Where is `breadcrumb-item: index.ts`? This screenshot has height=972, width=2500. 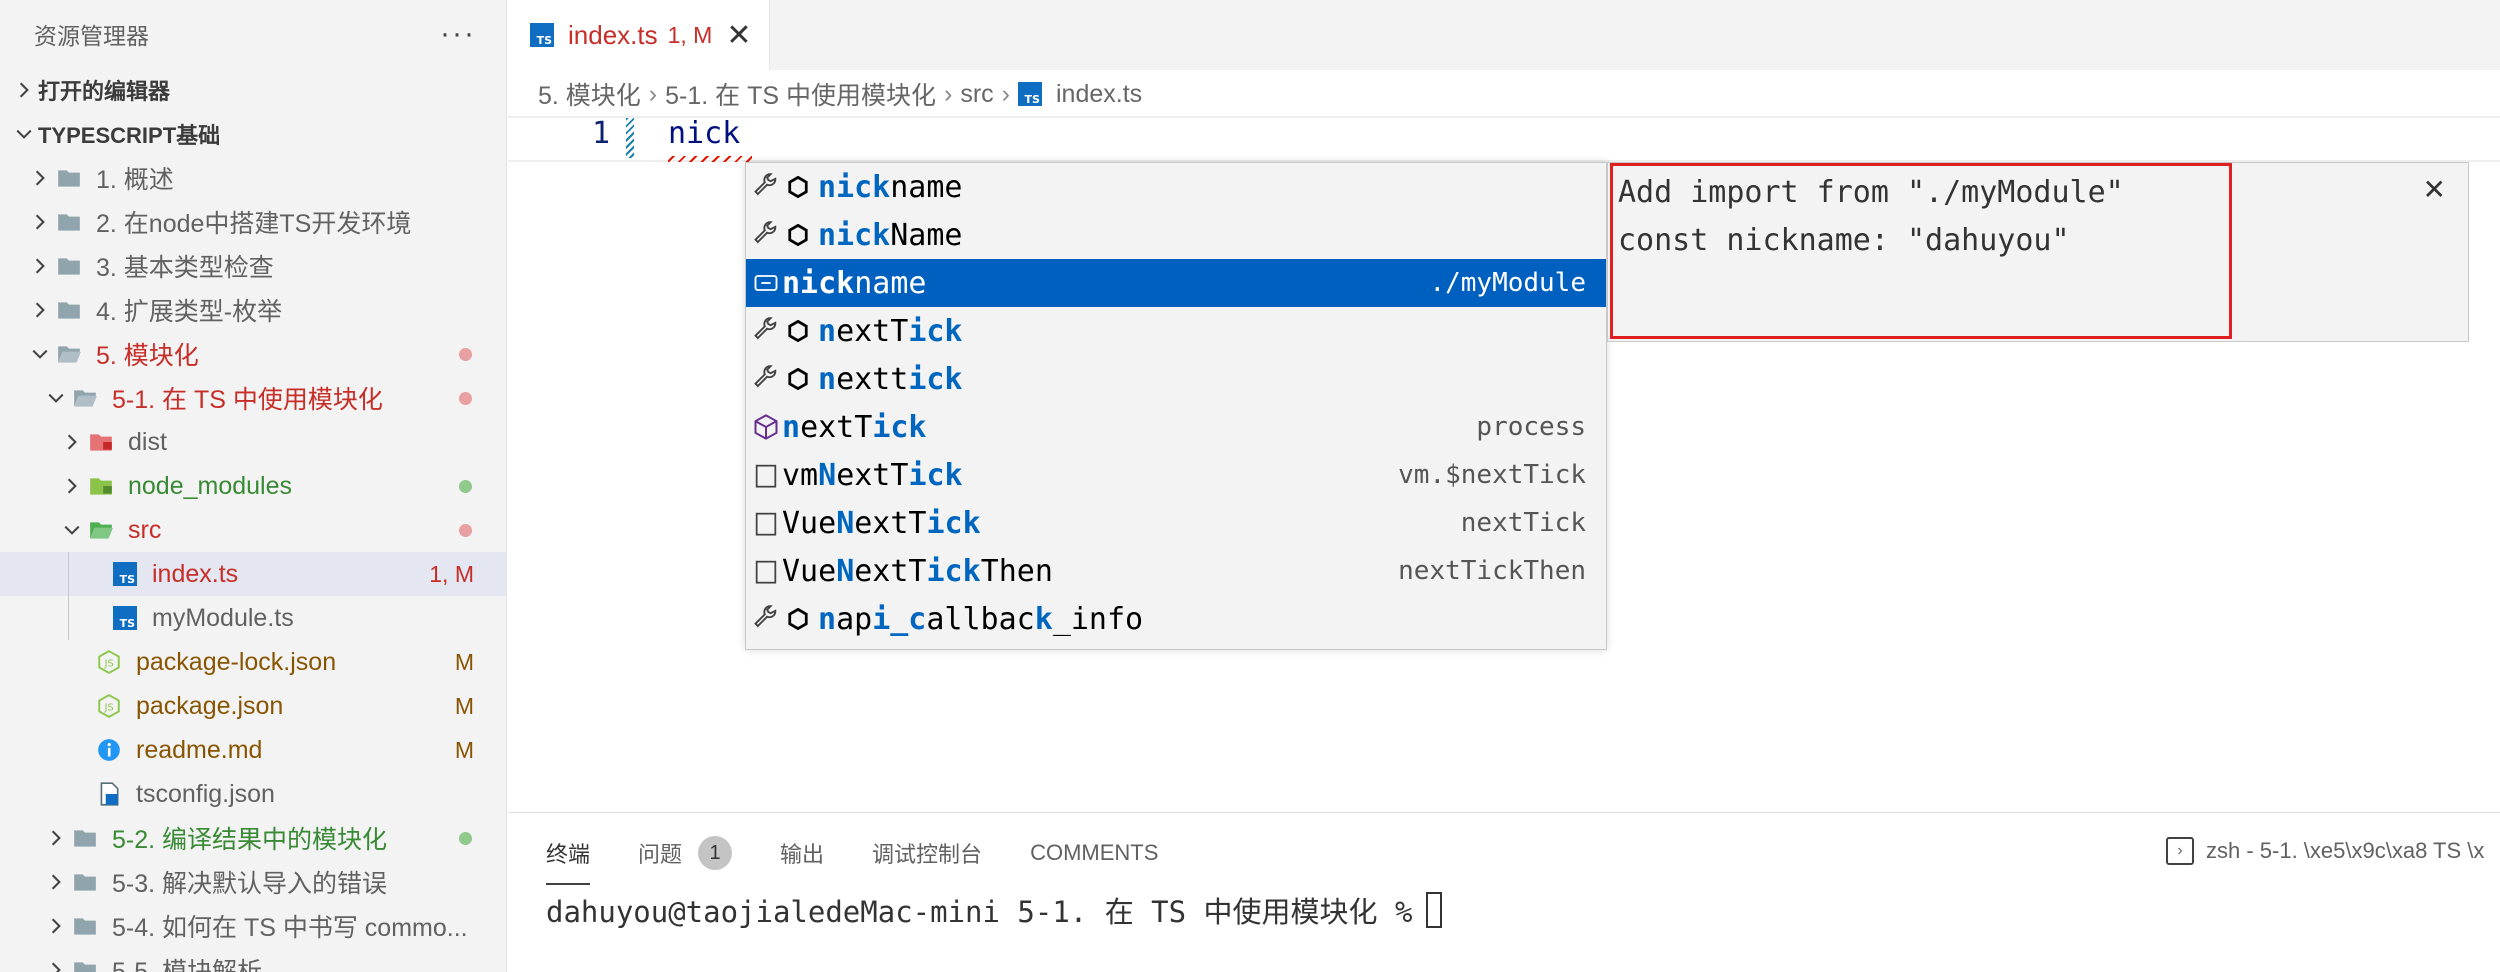 breadcrumb-item: index.ts is located at coordinates (1099, 94).